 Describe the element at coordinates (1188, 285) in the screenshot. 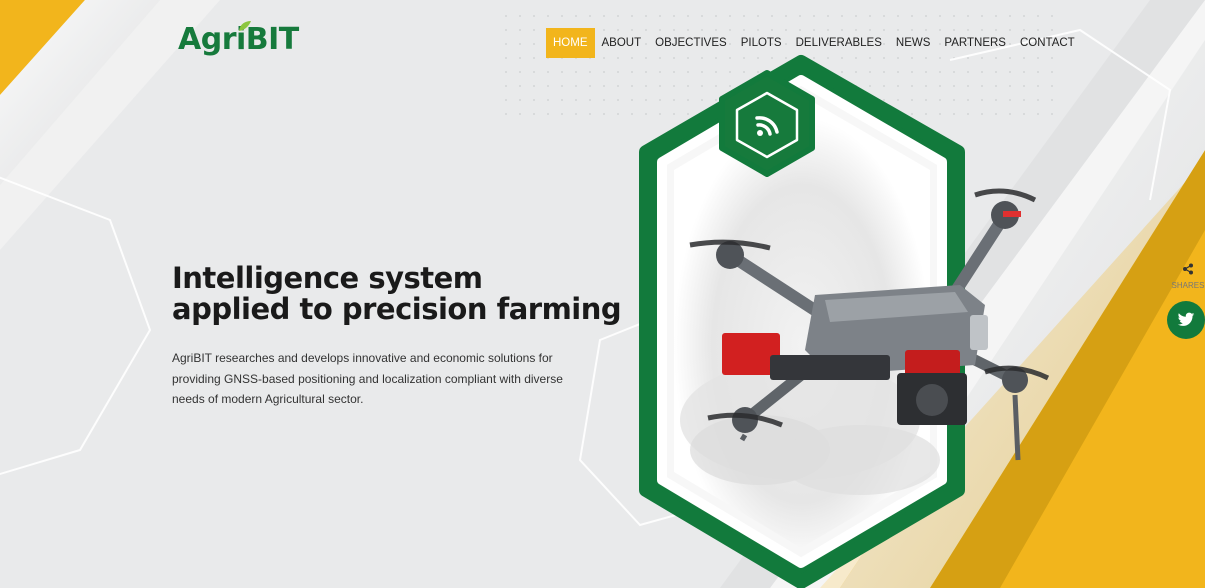

I see `share-label: SHARES` at that location.